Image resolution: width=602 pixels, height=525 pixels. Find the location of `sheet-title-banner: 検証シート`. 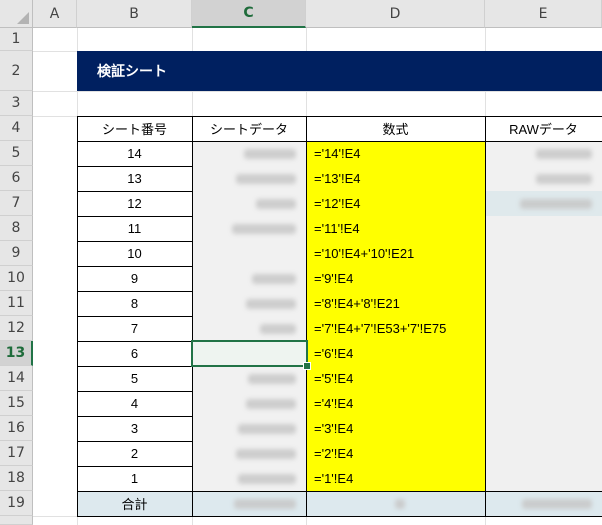

sheet-title-banner: 検証シート is located at coordinates (339, 71).